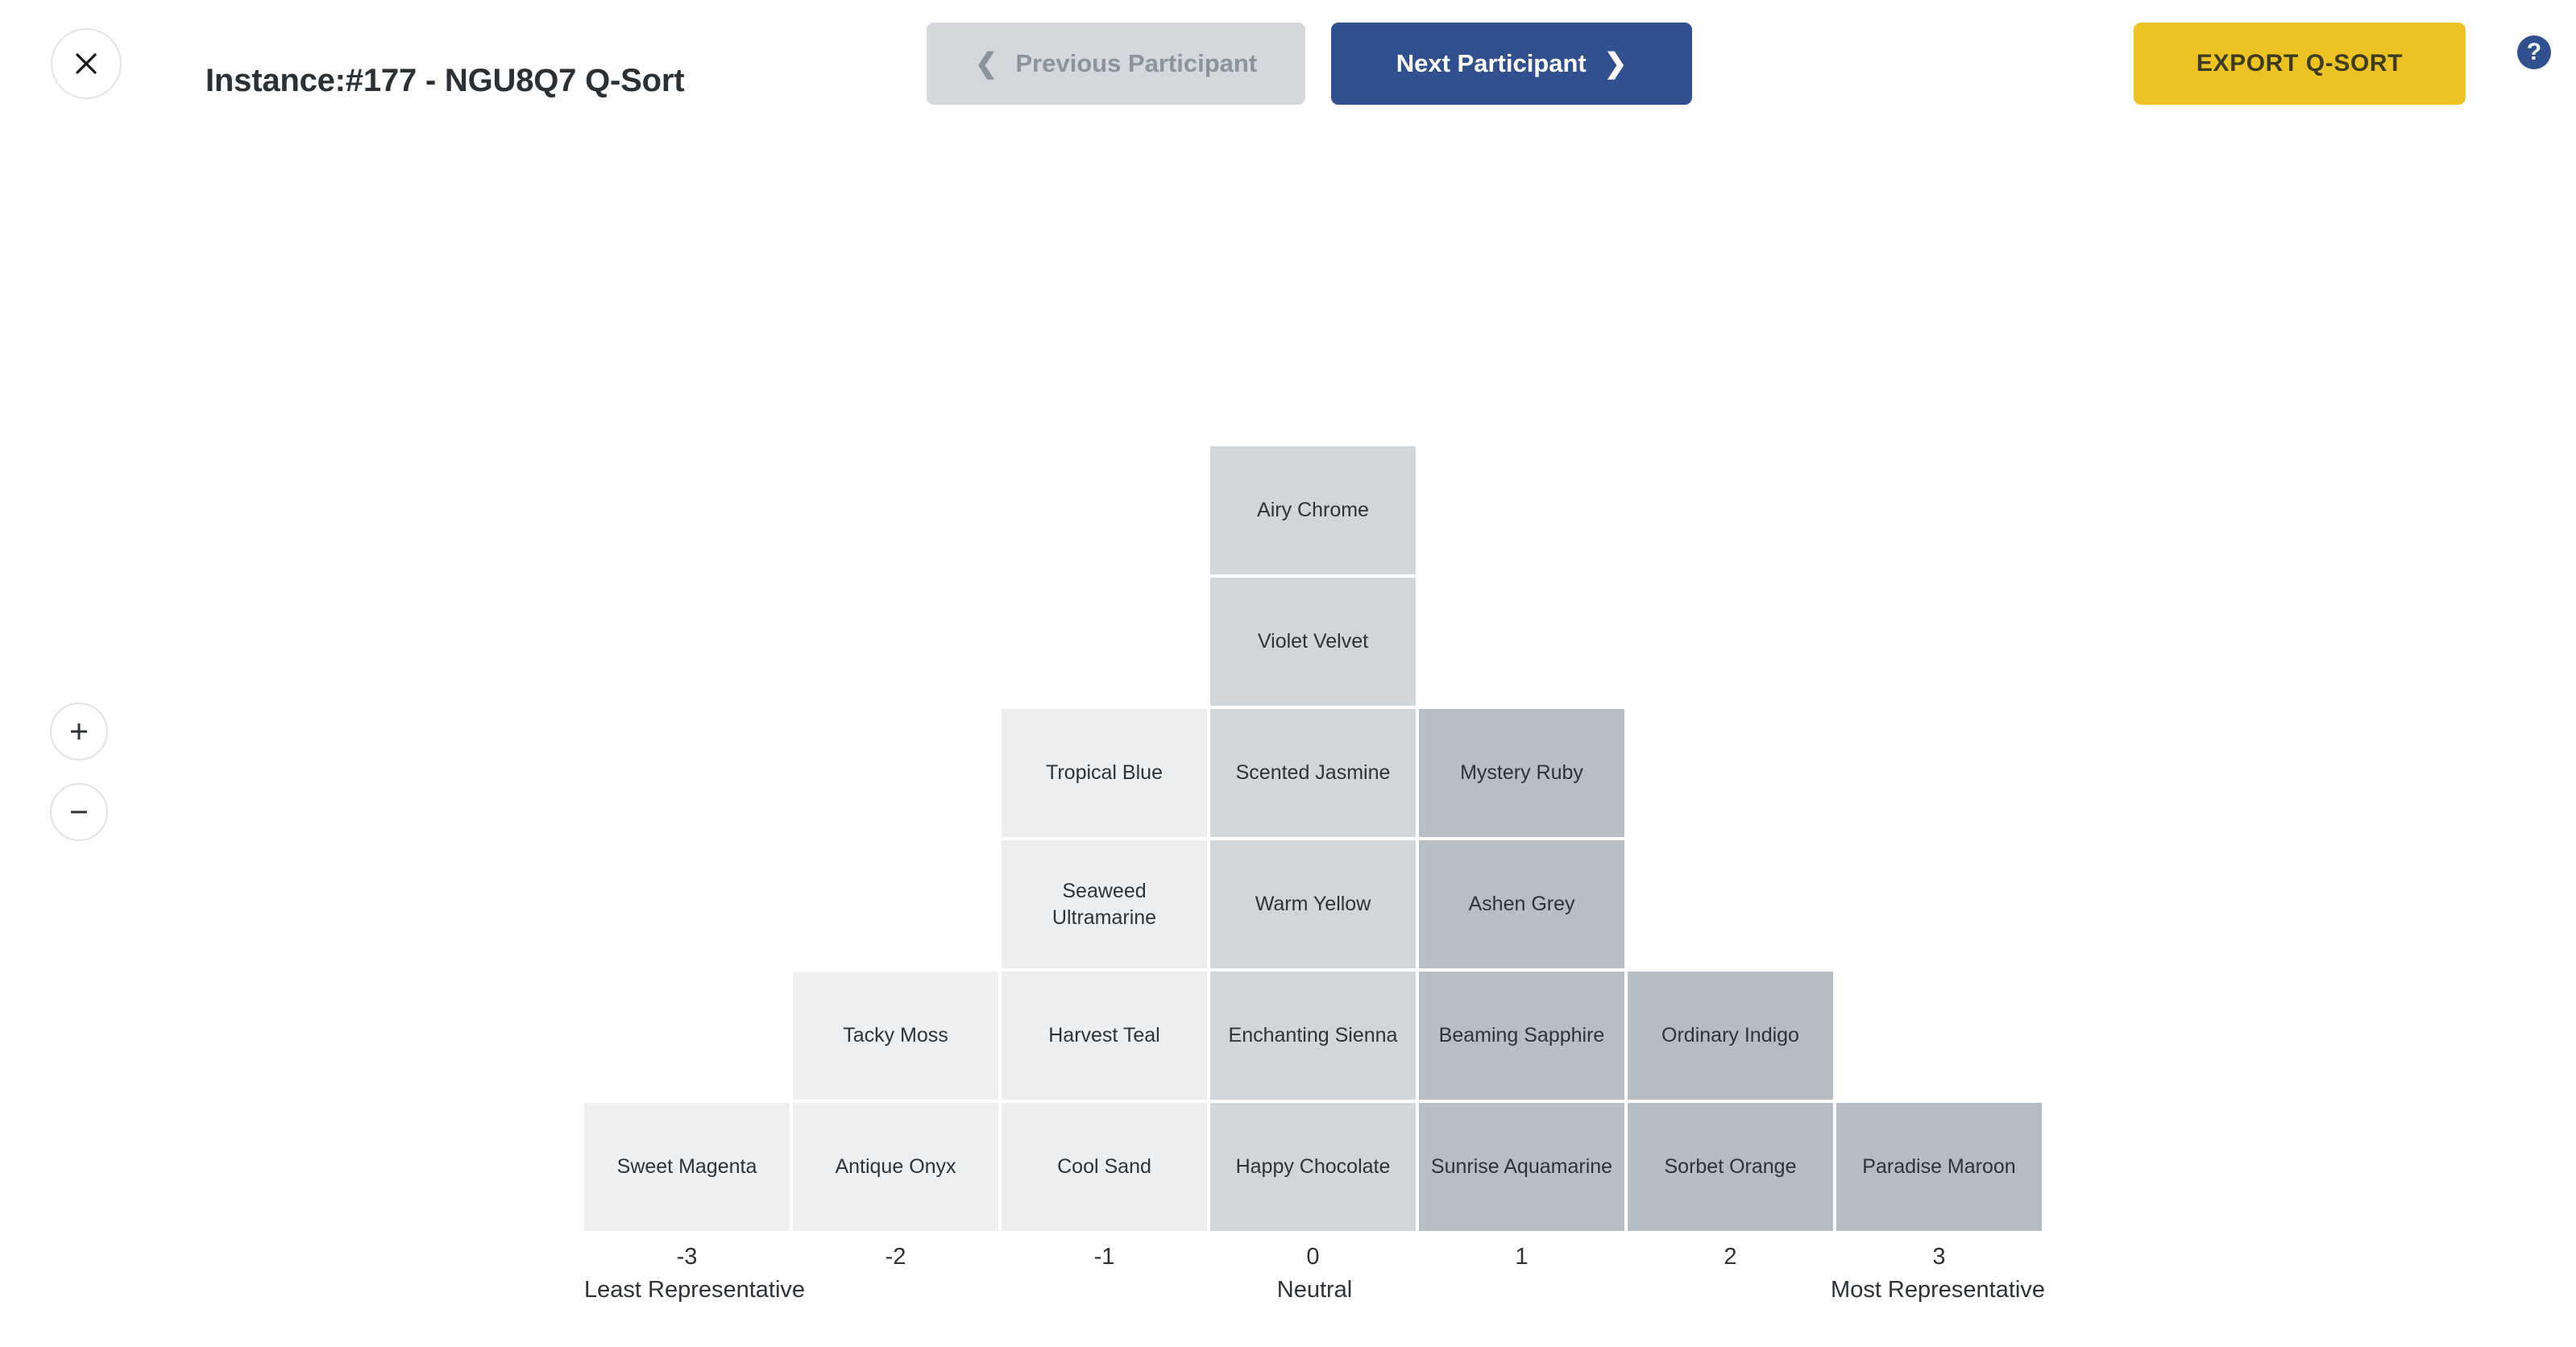 This screenshot has width=2576, height=1347. What do you see at coordinates (1313, 1257) in the screenshot?
I see `axis-value-0: 0` at bounding box center [1313, 1257].